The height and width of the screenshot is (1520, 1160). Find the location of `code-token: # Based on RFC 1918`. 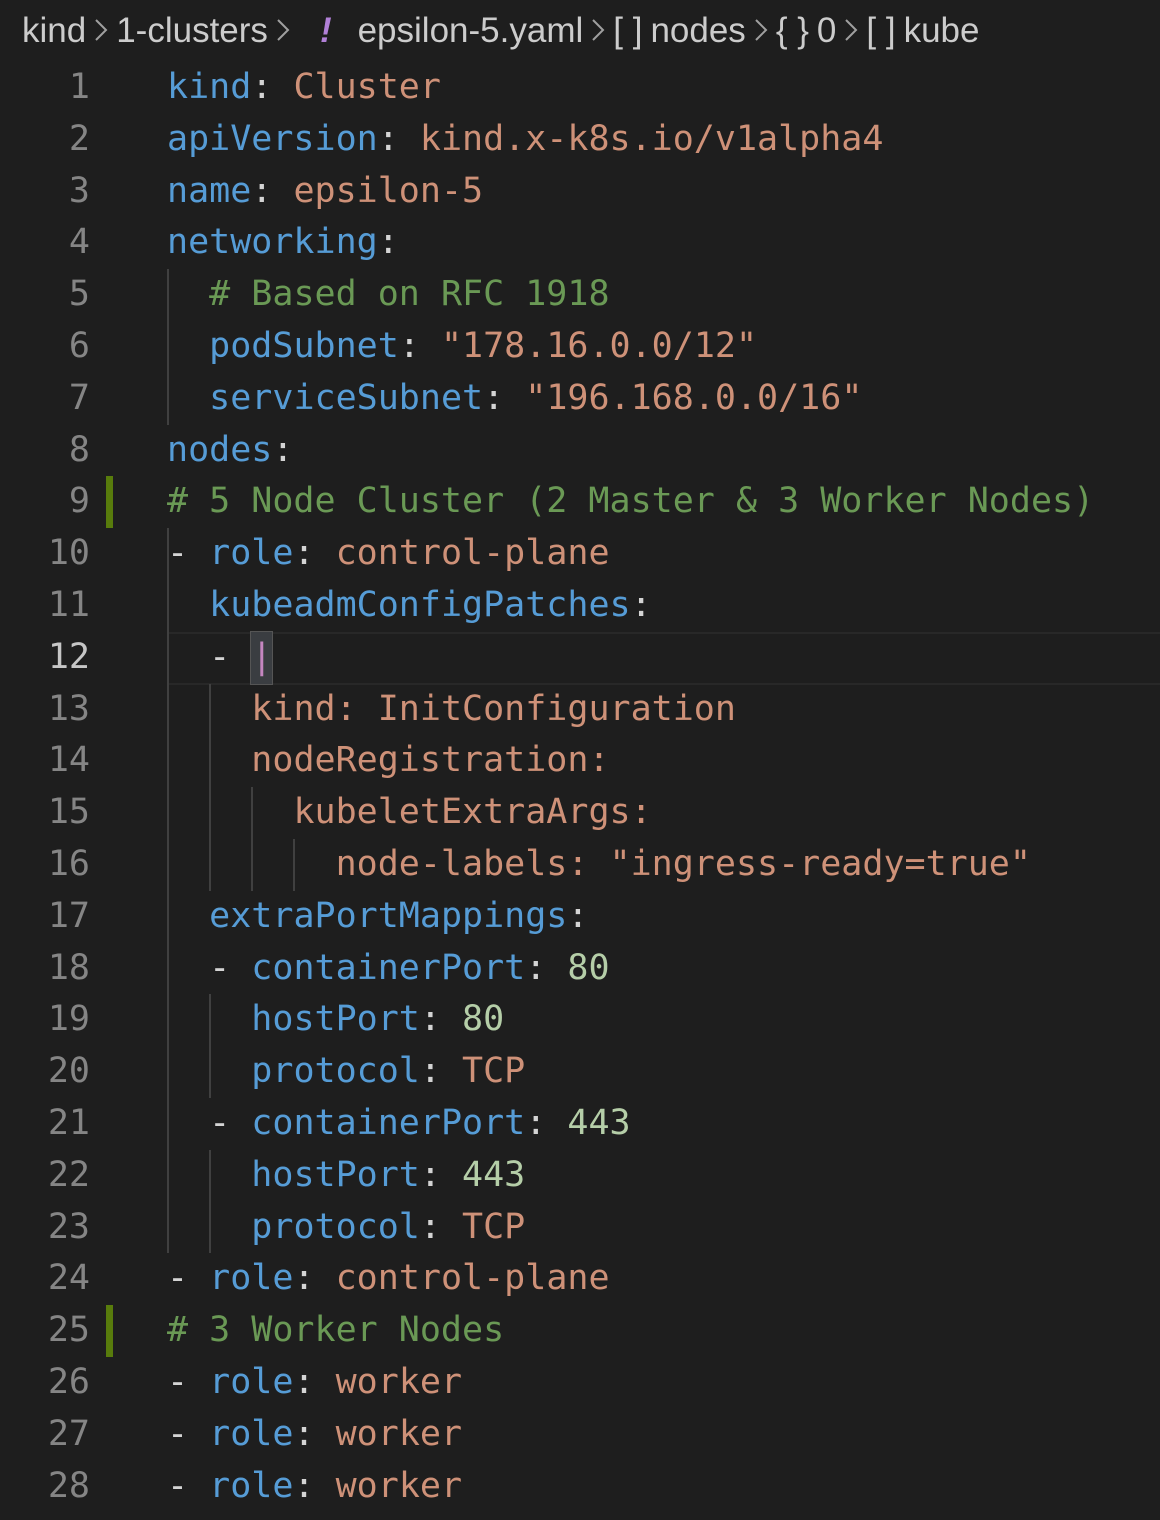

code-token: # Based on RFC 1918 is located at coordinates (409, 294).